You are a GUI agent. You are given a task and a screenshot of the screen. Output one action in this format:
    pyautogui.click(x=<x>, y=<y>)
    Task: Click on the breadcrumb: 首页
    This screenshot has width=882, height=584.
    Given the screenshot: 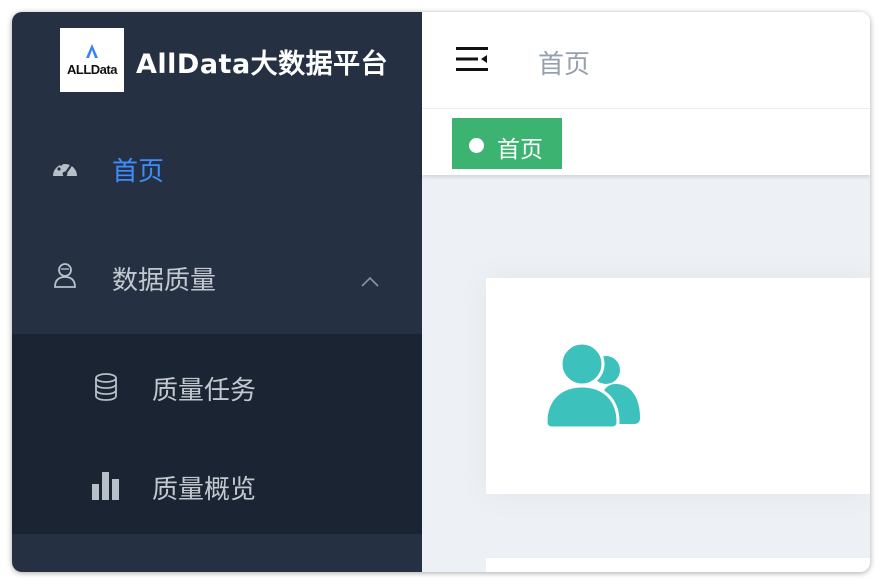 What is the action you would take?
    pyautogui.click(x=564, y=62)
    